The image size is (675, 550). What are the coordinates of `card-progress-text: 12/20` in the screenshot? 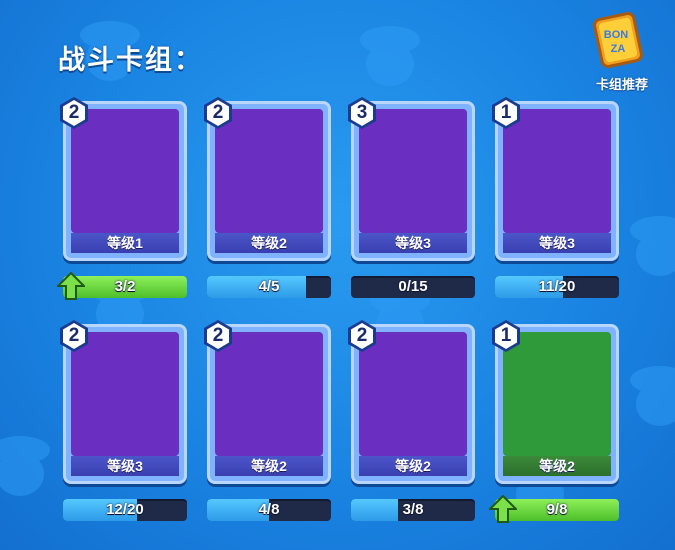 It's located at (125, 509).